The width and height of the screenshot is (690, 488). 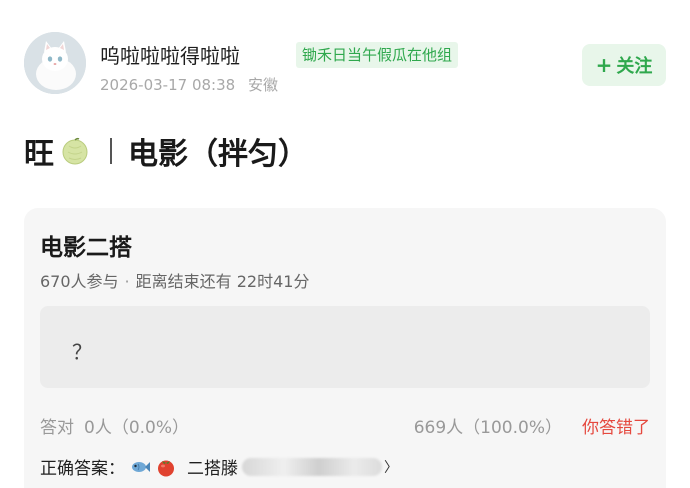 What do you see at coordinates (57, 428) in the screenshot?
I see `correct-label: 答对` at bounding box center [57, 428].